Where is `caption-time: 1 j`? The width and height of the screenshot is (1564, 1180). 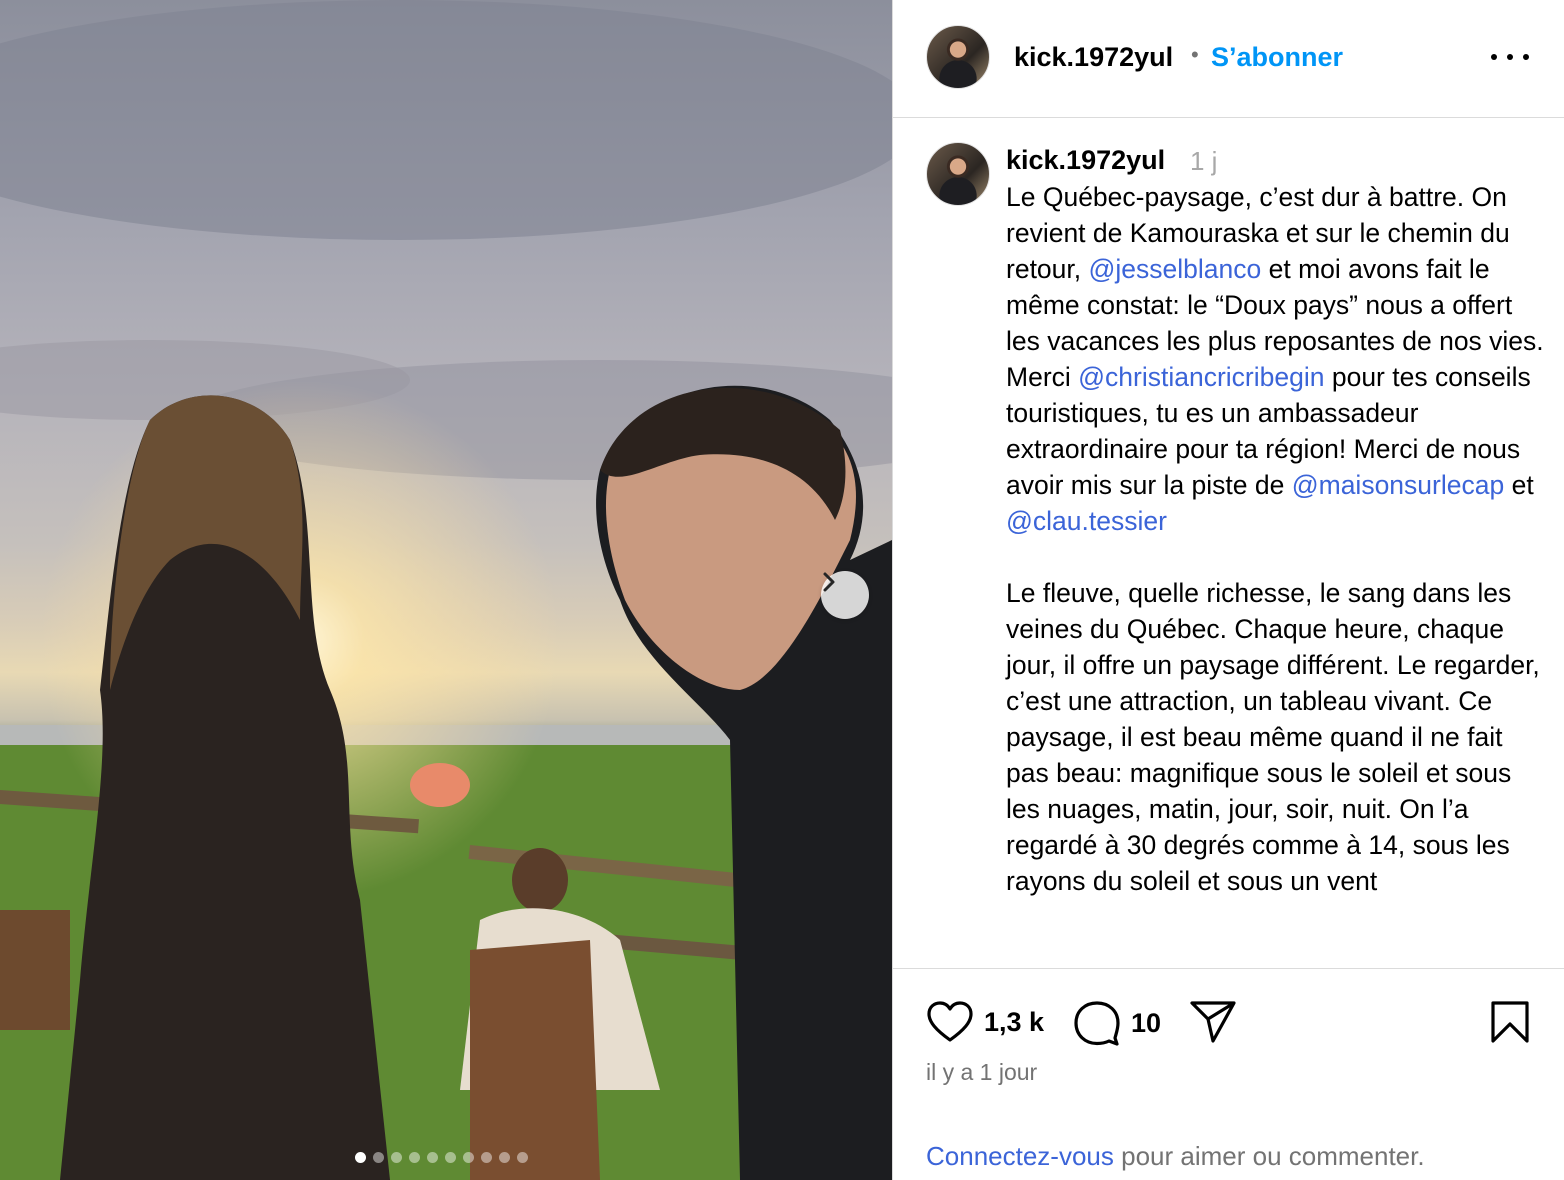
caption-time: 1 j is located at coordinates (1203, 161).